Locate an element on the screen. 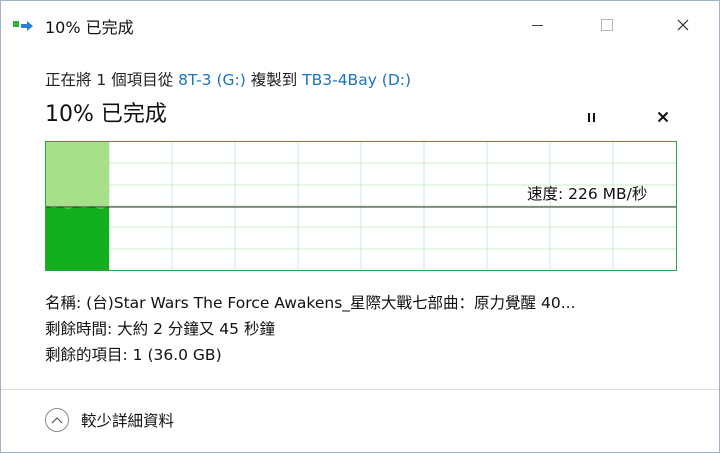  minimize-icon is located at coordinates (537, 25).